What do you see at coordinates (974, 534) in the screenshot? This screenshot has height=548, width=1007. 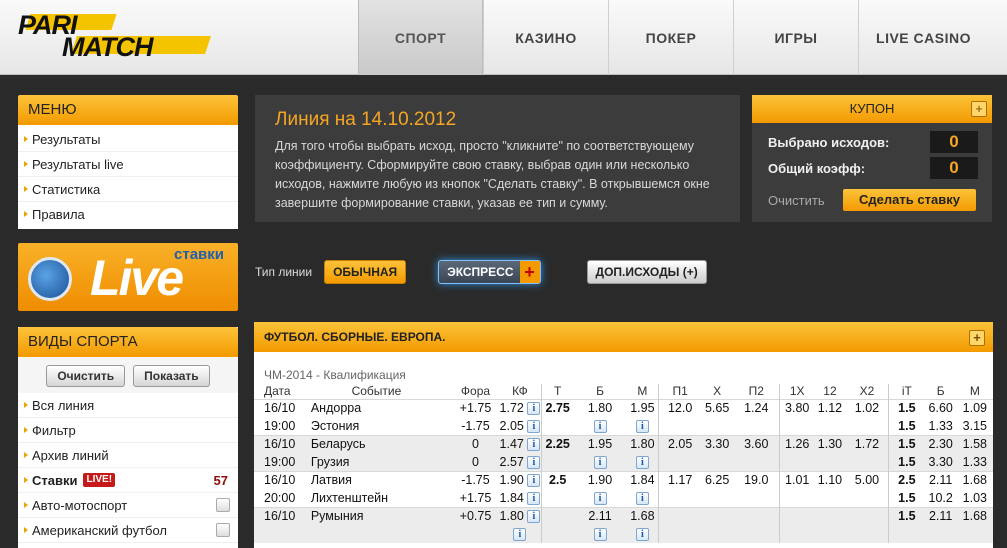 I see `ind-total-under` at bounding box center [974, 534].